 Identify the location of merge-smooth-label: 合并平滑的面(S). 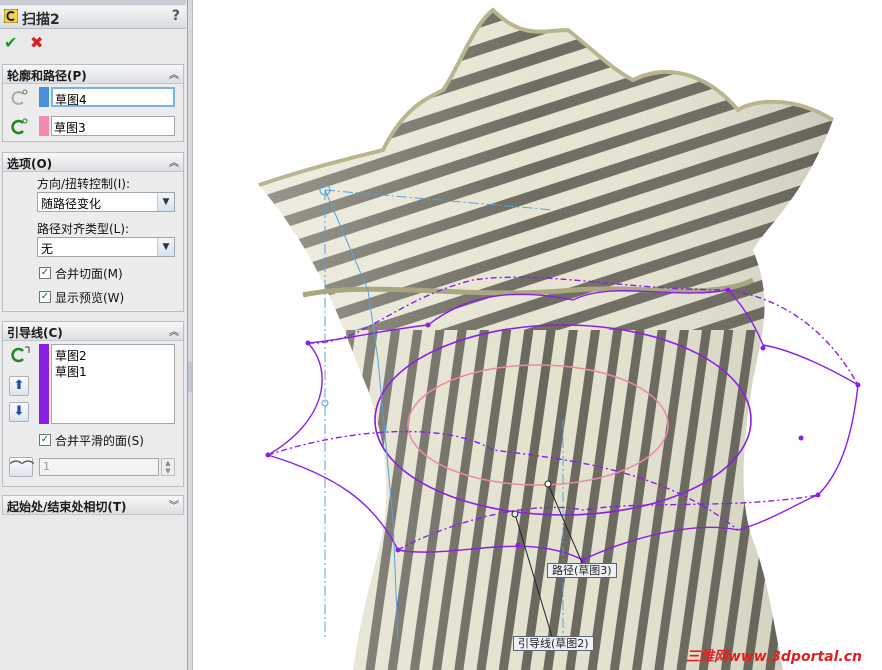
(99, 441).